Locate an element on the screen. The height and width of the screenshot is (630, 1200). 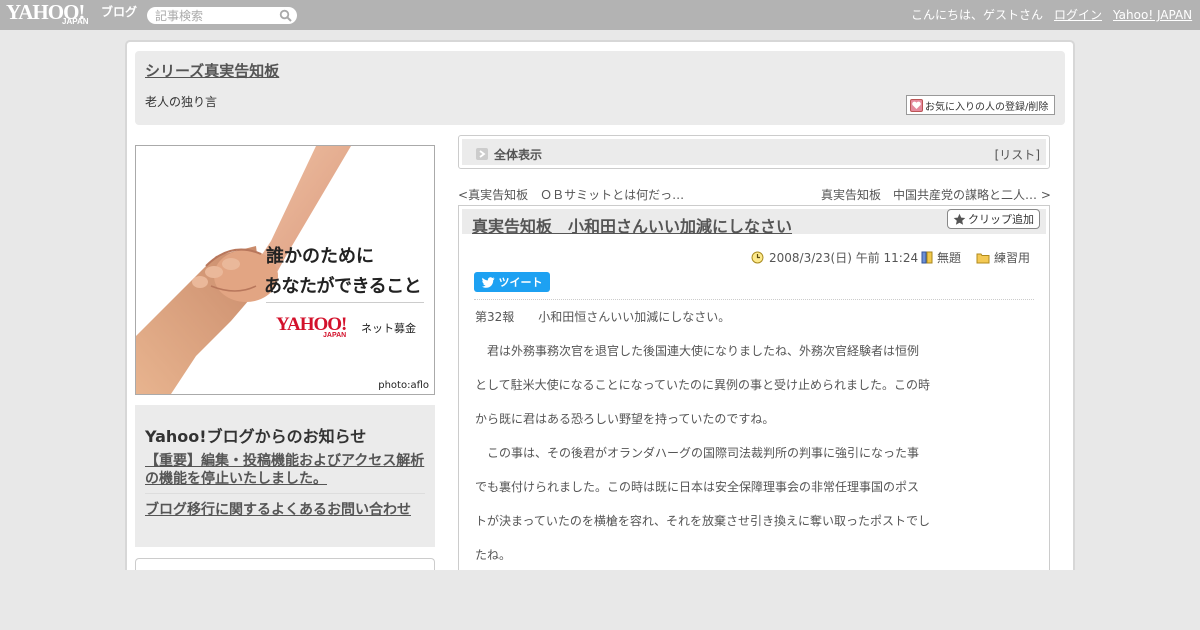
blog-title: シリーズ真実告知板 is located at coordinates (212, 70).